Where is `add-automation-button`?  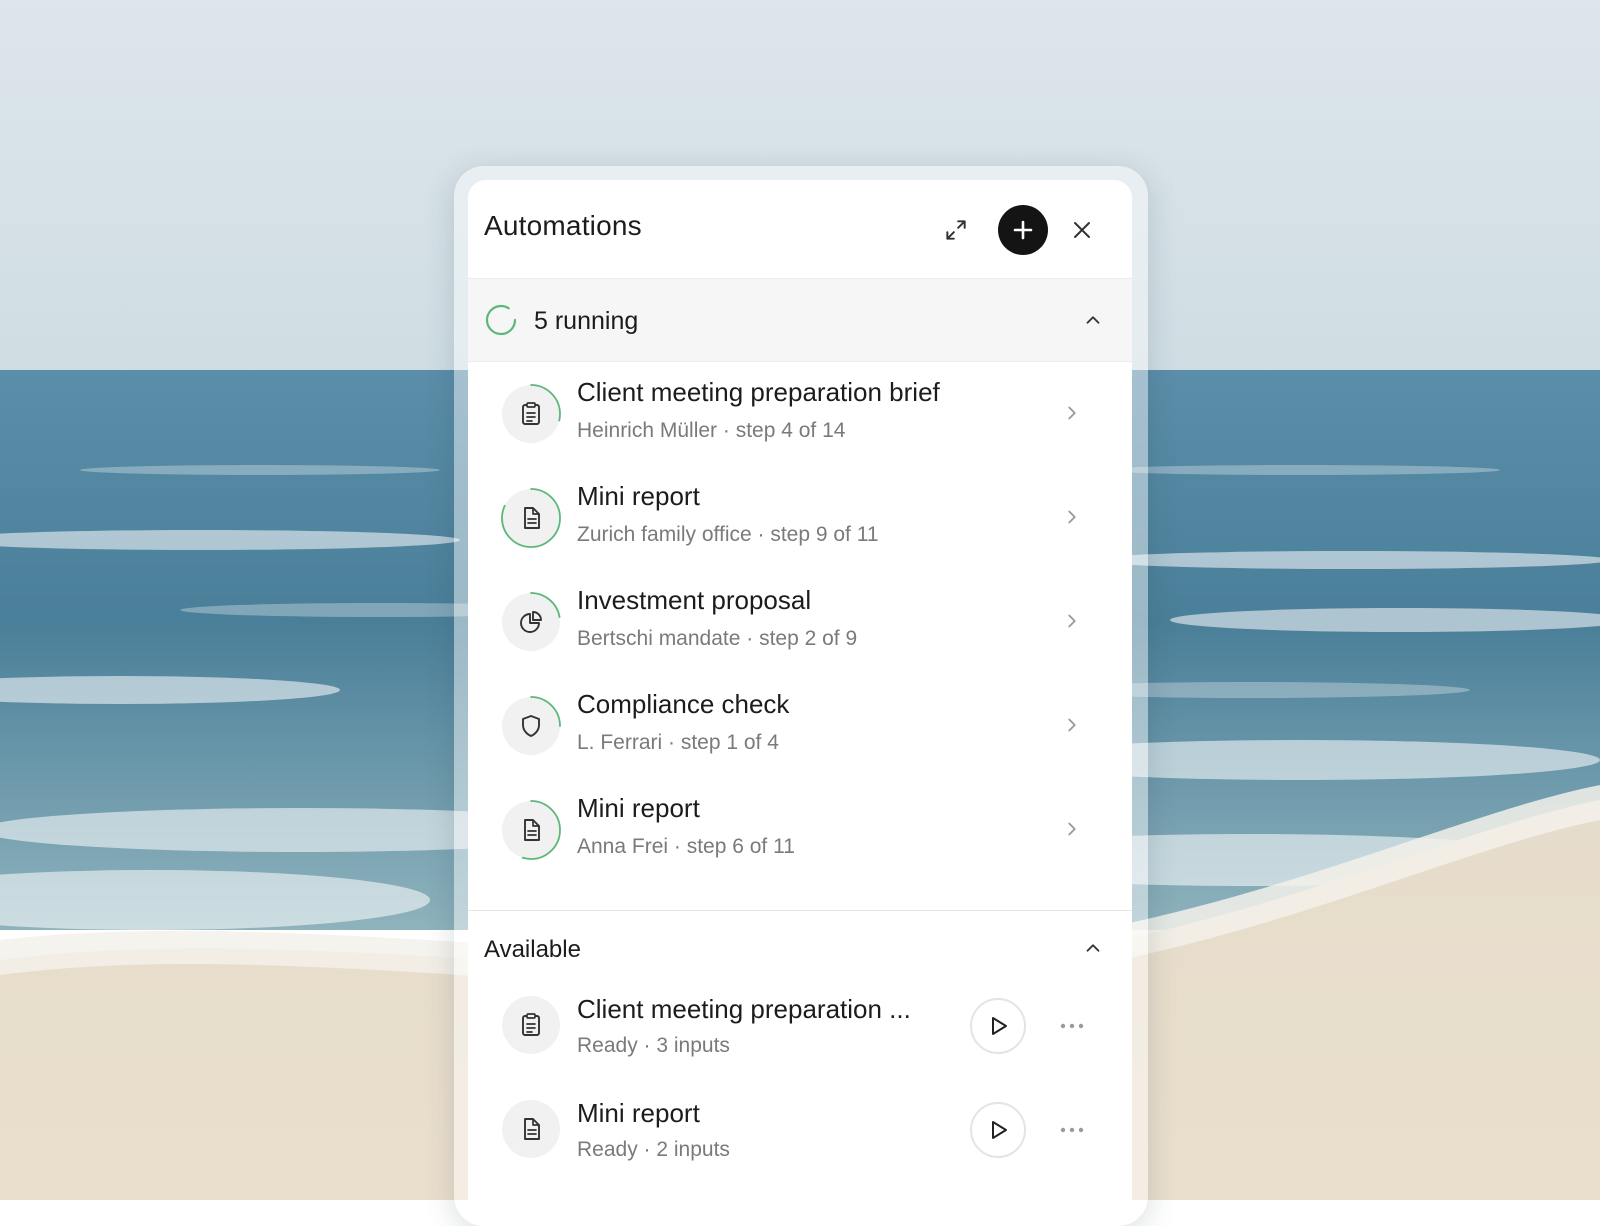
add-automation-button is located at coordinates (1023, 230).